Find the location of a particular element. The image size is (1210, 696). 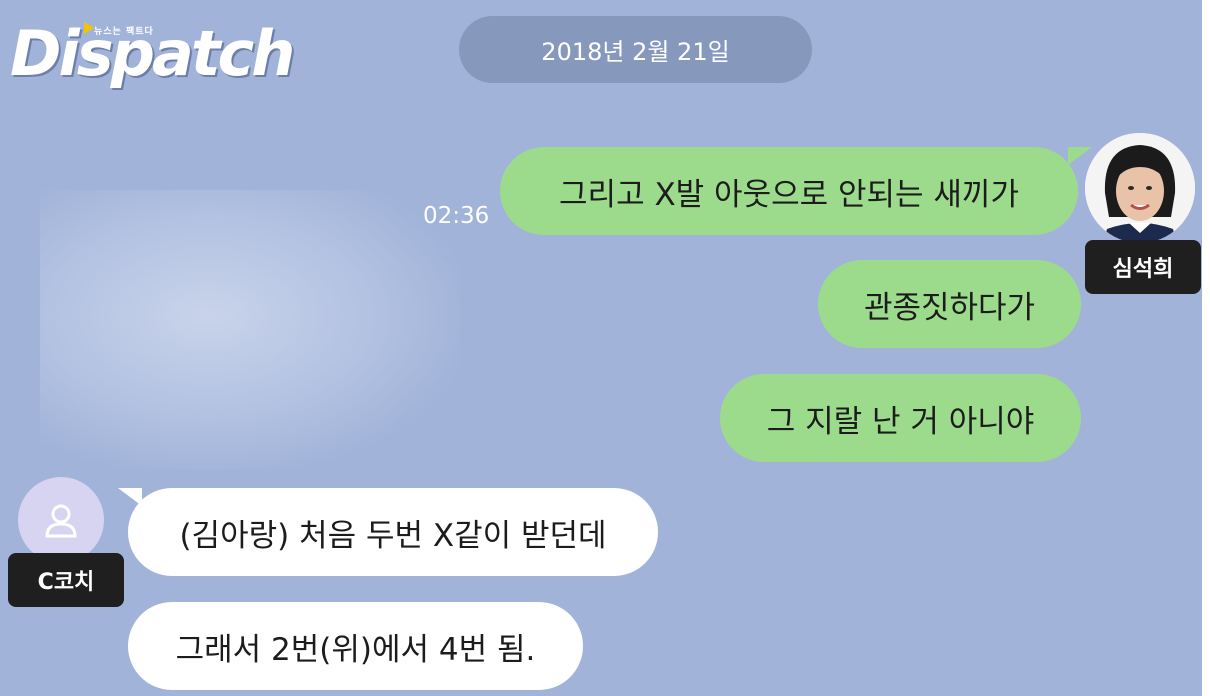

incoming-message-bubble: (김아랑) 처음 두번 X같이 받던데 is located at coordinates (393, 532).